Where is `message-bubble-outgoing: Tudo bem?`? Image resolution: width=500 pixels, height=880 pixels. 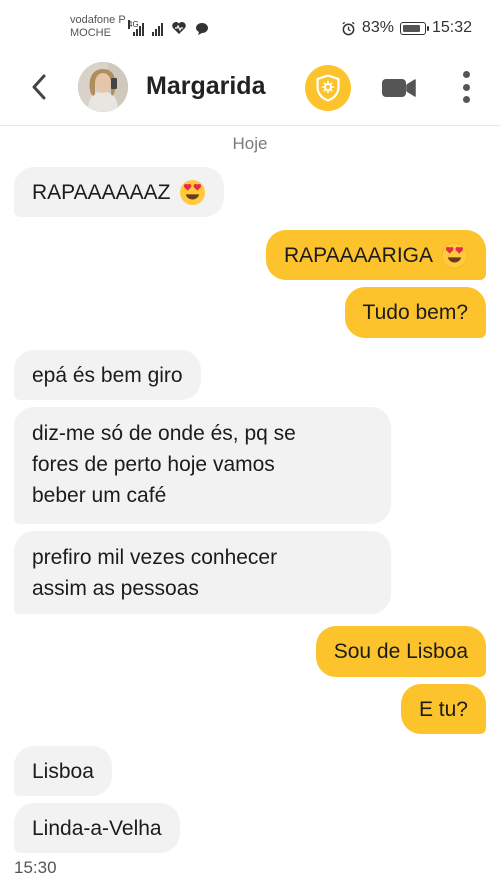
message-bubble-outgoing: Tudo bem? is located at coordinates (415, 312).